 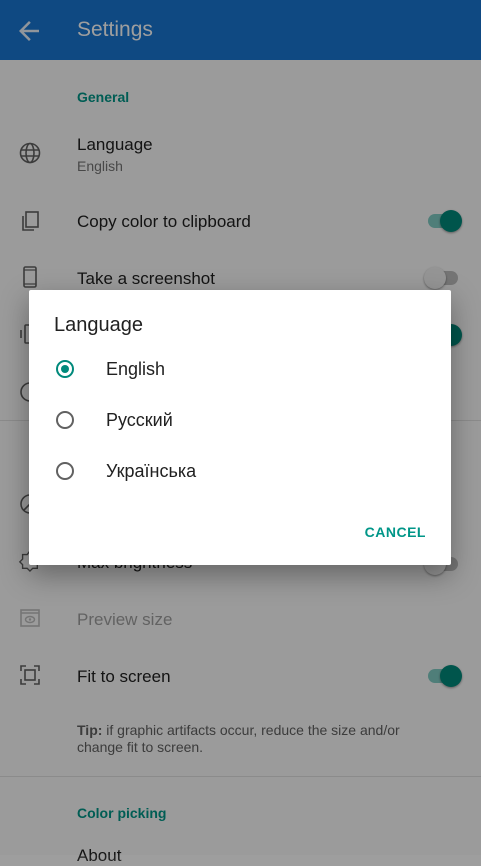 What do you see at coordinates (240, 423) in the screenshot?
I see `language-option-russian: Русский` at bounding box center [240, 423].